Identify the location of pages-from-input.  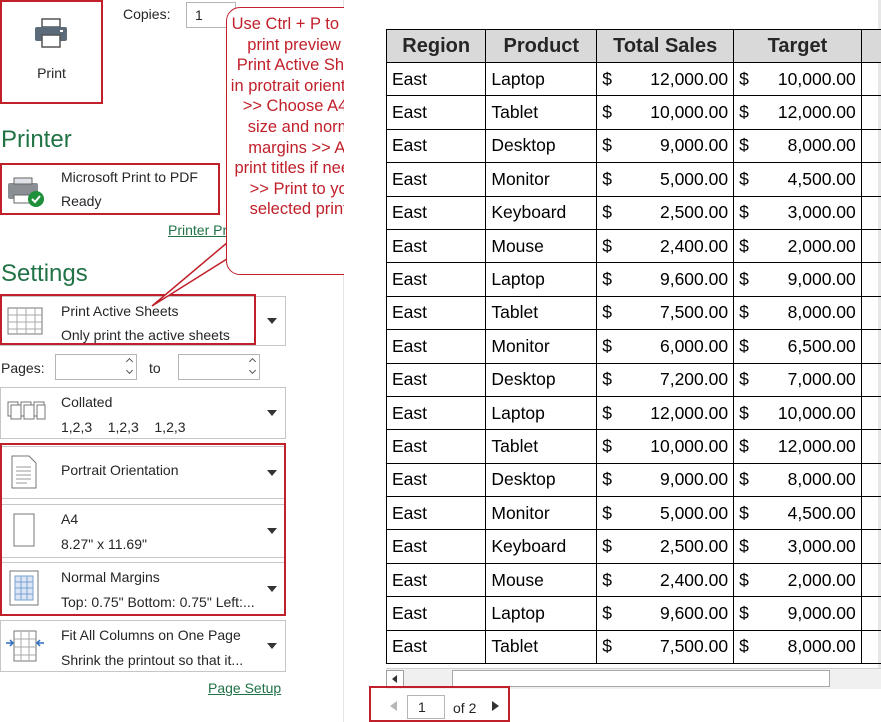
(96, 367).